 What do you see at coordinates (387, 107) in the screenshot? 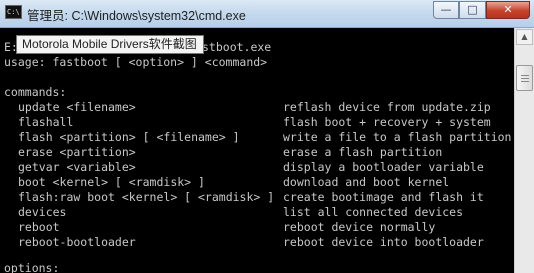
I see `command-desc: reflash device from update.zip` at bounding box center [387, 107].